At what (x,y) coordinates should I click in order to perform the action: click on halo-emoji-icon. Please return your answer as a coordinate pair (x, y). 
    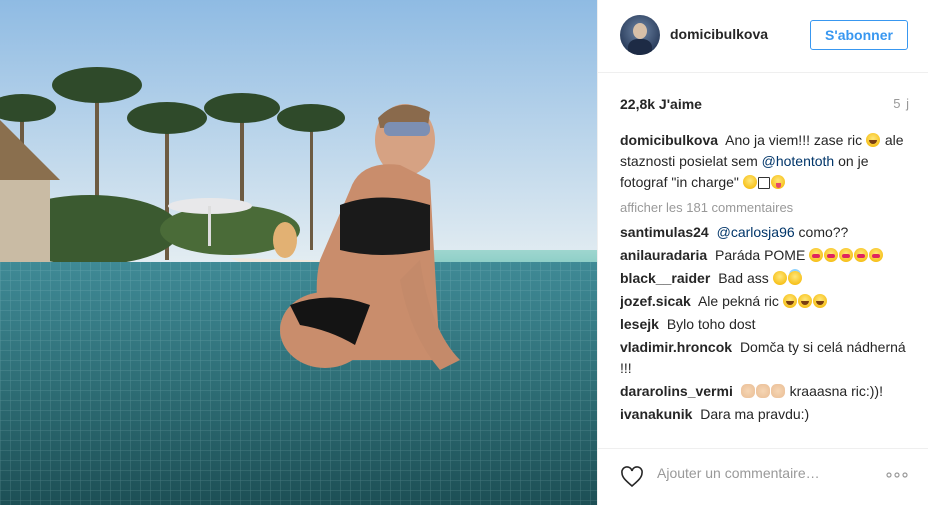
    Looking at the image, I should click on (794, 278).